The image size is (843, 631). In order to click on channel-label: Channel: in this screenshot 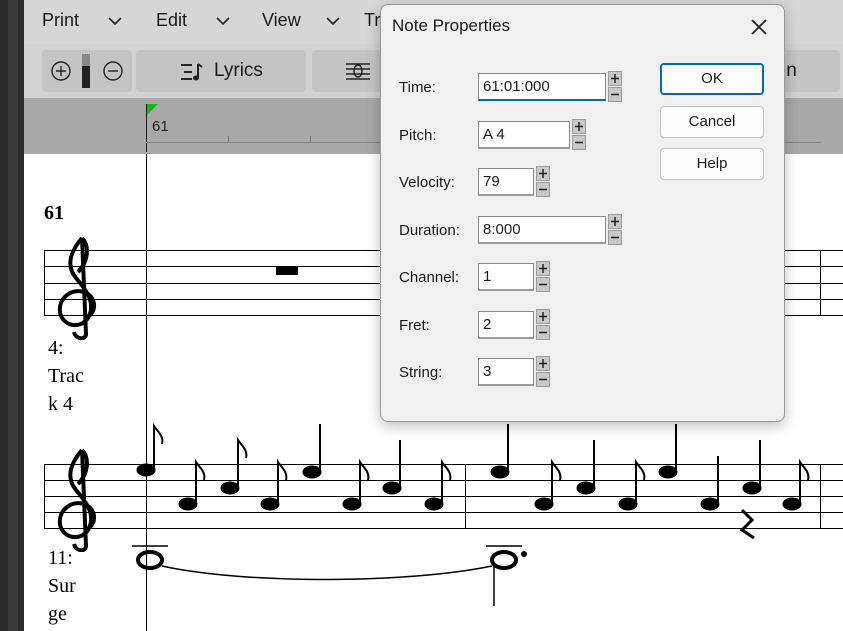, I will do `click(429, 277)`.